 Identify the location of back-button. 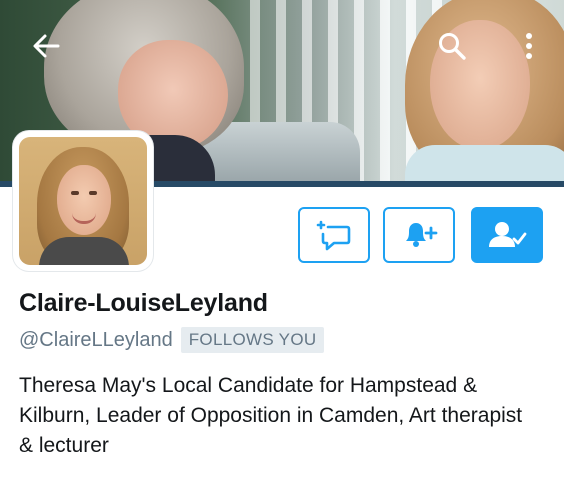
(46, 46).